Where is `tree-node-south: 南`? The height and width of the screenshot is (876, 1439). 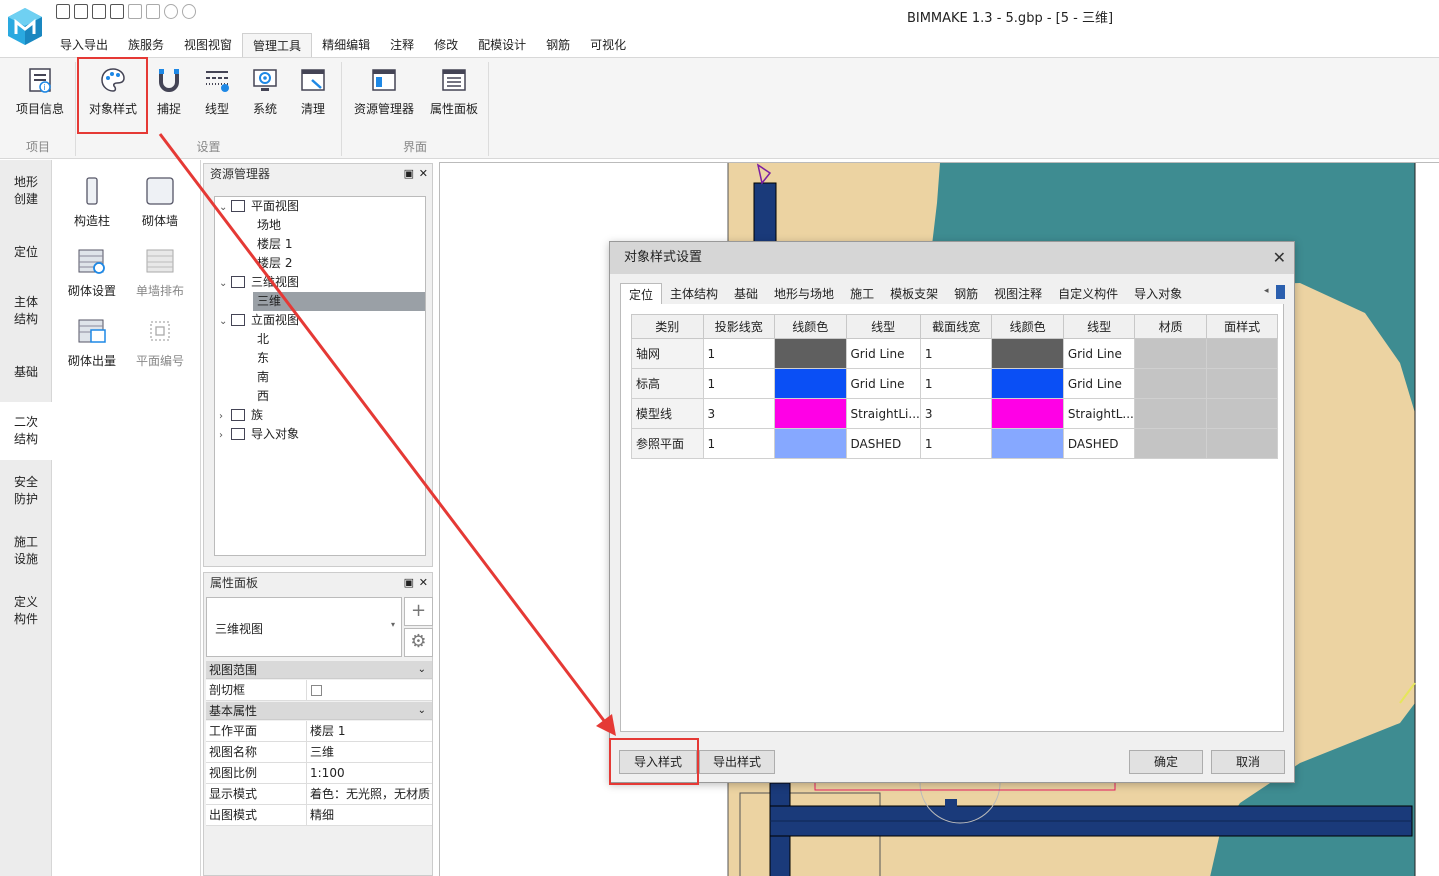 tree-node-south: 南 is located at coordinates (263, 377).